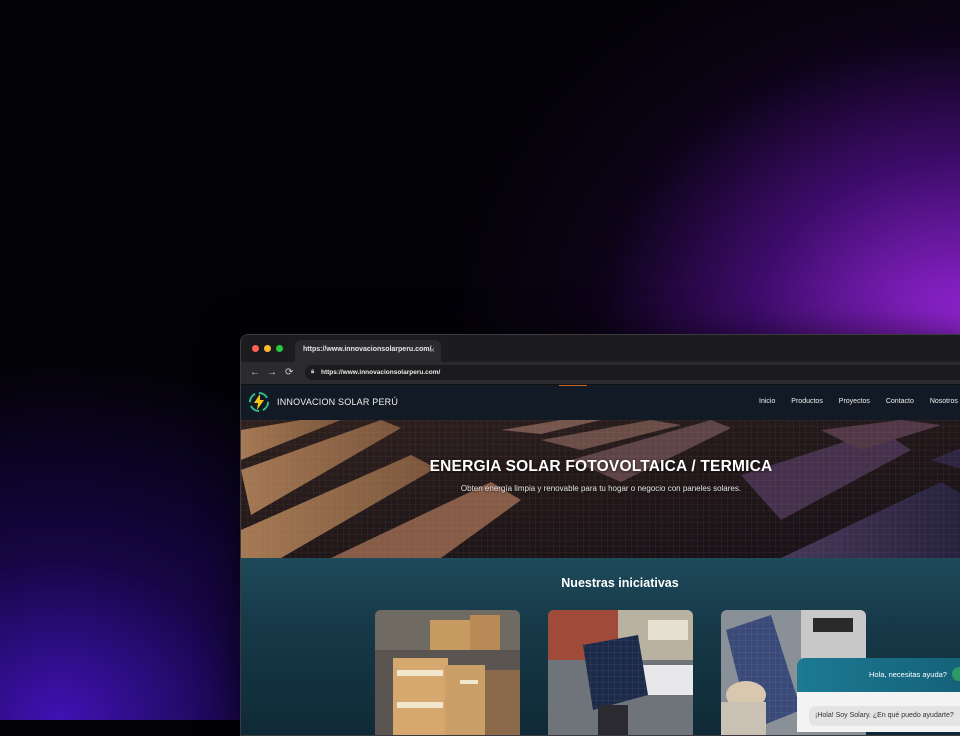 The image size is (960, 736). I want to click on boxed-panels-image, so click(447, 672).